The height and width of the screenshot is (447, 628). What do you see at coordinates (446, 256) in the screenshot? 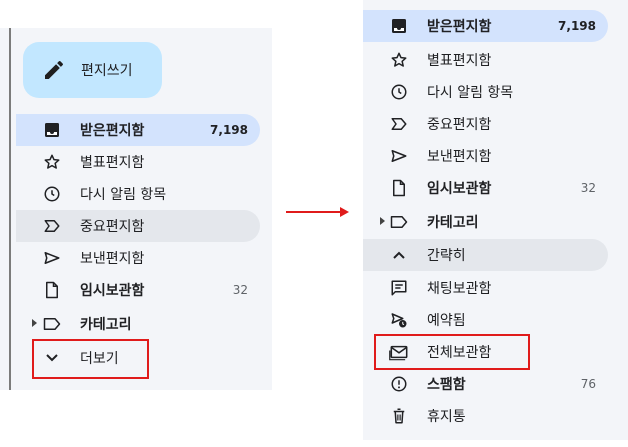
I see `sidebar-item-label: 간략히` at bounding box center [446, 256].